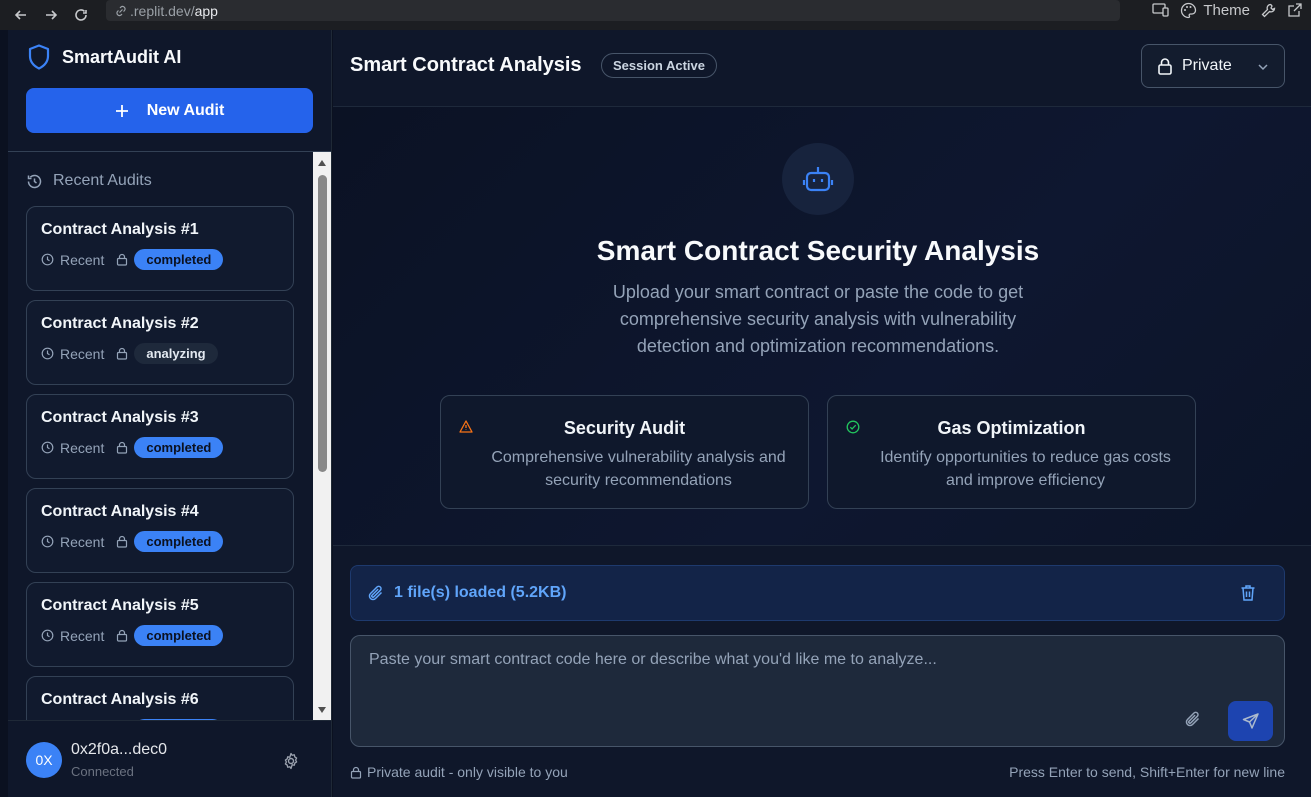  What do you see at coordinates (39, 57) in the screenshot?
I see `shield-icon` at bounding box center [39, 57].